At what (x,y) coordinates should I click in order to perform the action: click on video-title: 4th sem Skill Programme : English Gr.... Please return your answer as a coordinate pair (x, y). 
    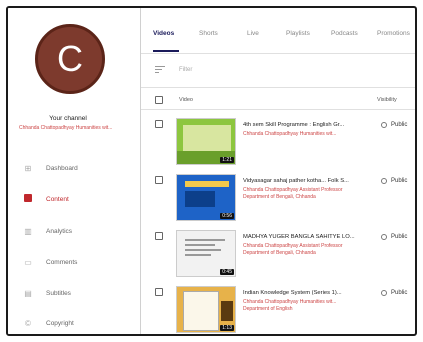
    Looking at the image, I should click on (303, 125).